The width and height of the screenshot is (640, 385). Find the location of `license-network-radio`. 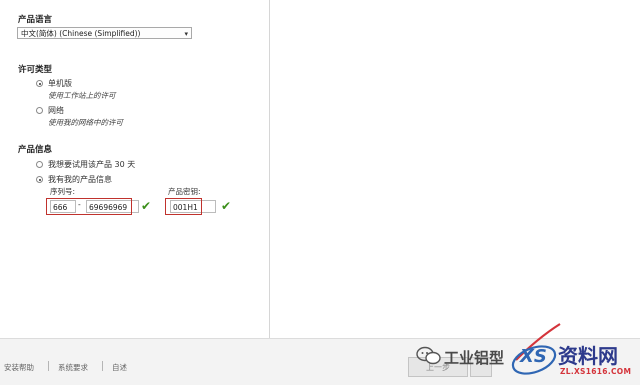

license-network-radio is located at coordinates (39, 110).